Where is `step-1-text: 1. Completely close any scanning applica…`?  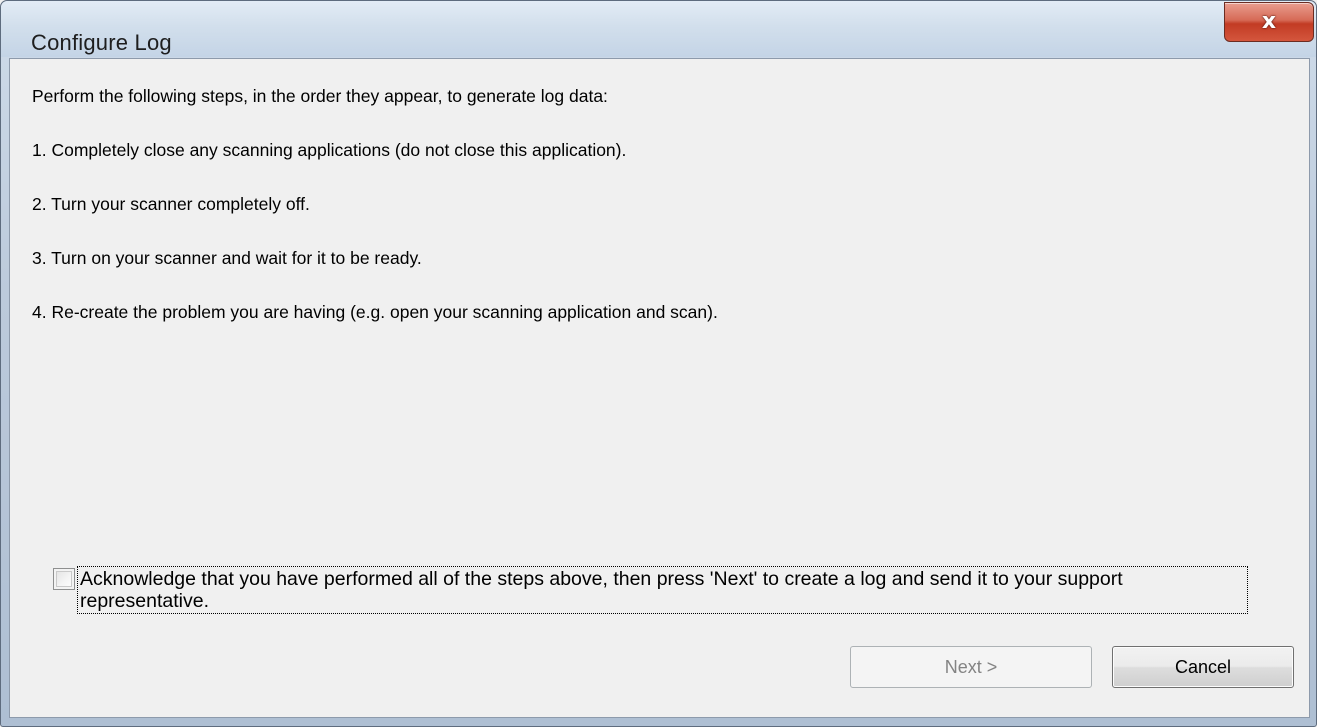 step-1-text: 1. Completely close any scanning applica… is located at coordinates (329, 150).